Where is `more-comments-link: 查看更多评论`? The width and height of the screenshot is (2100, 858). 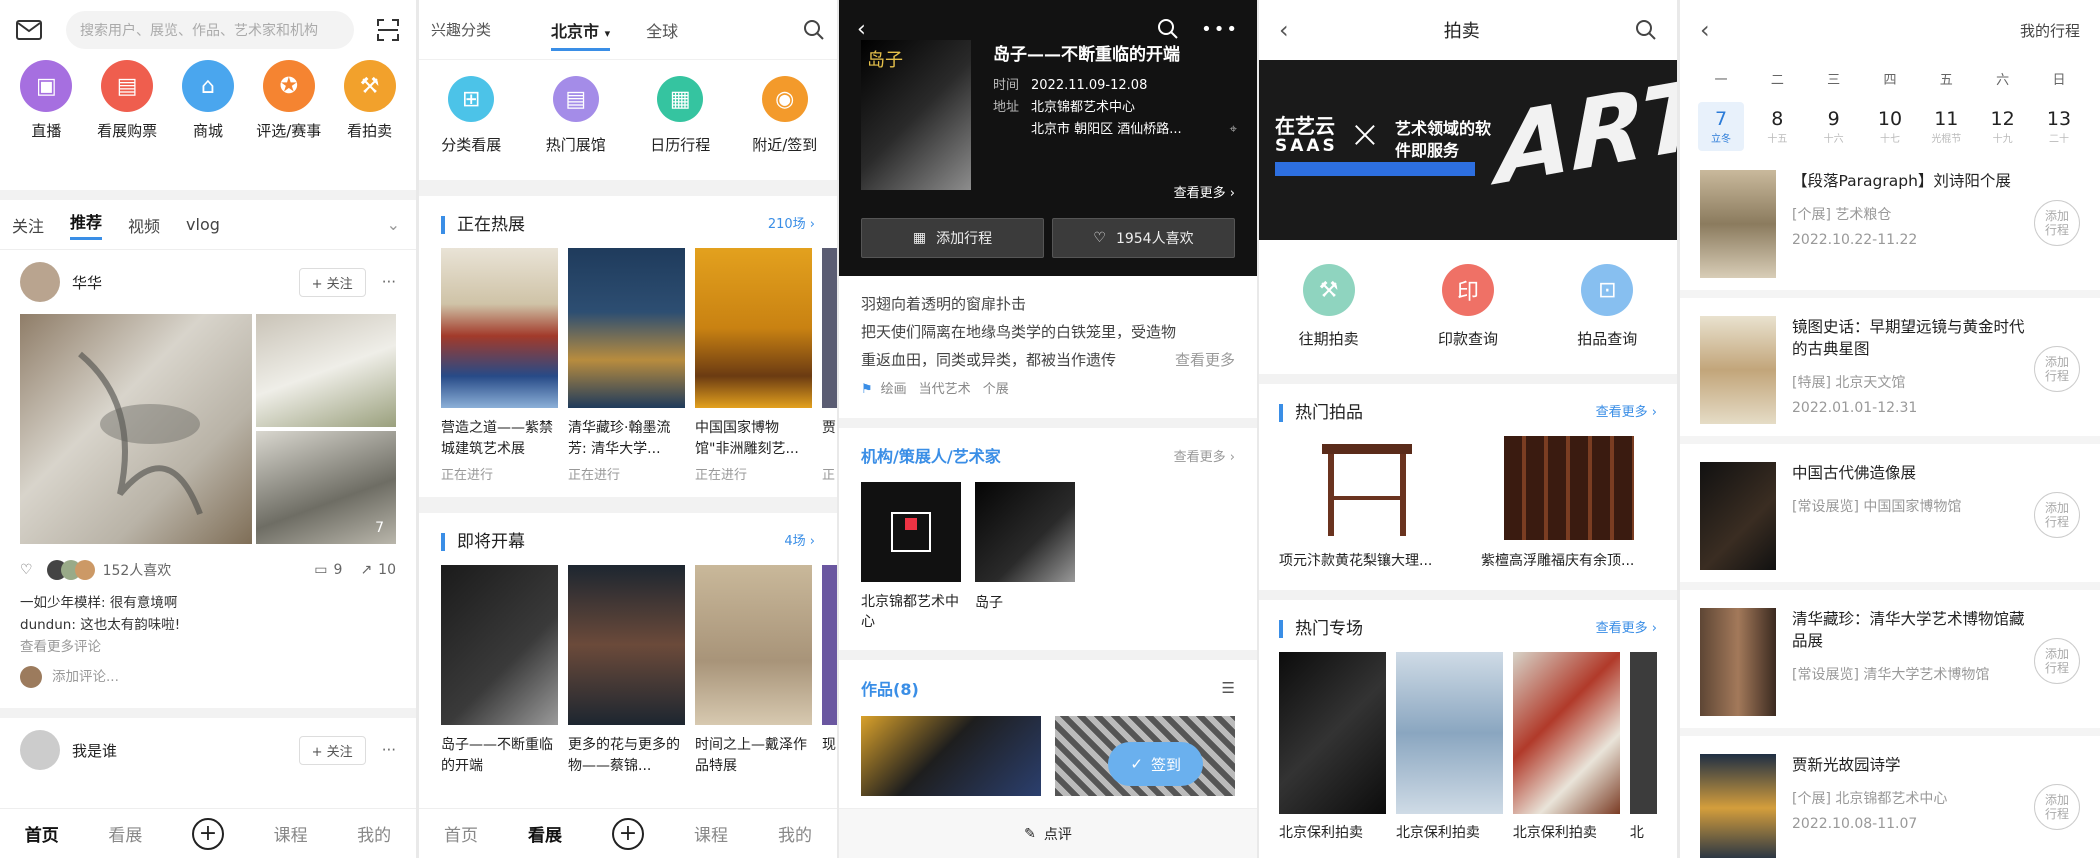 more-comments-link: 查看更多评论 is located at coordinates (208, 647).